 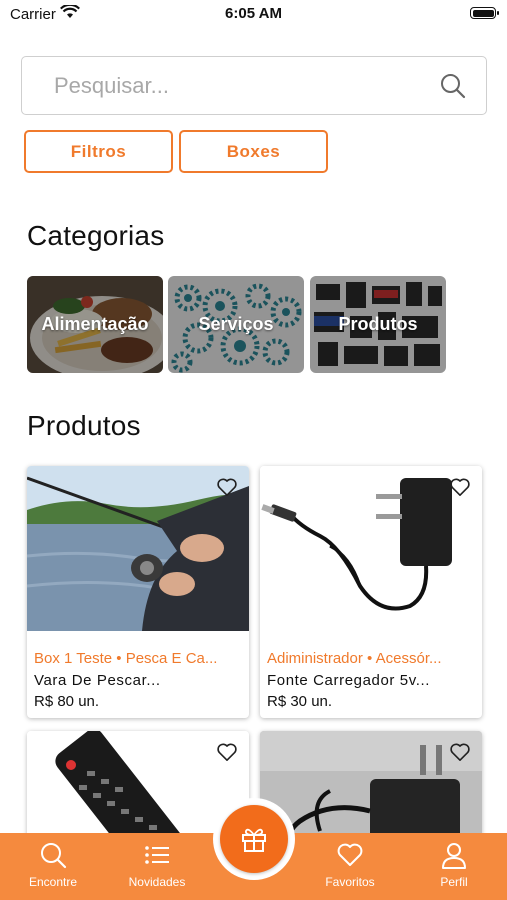 I want to click on gift-icon, so click(x=254, y=840).